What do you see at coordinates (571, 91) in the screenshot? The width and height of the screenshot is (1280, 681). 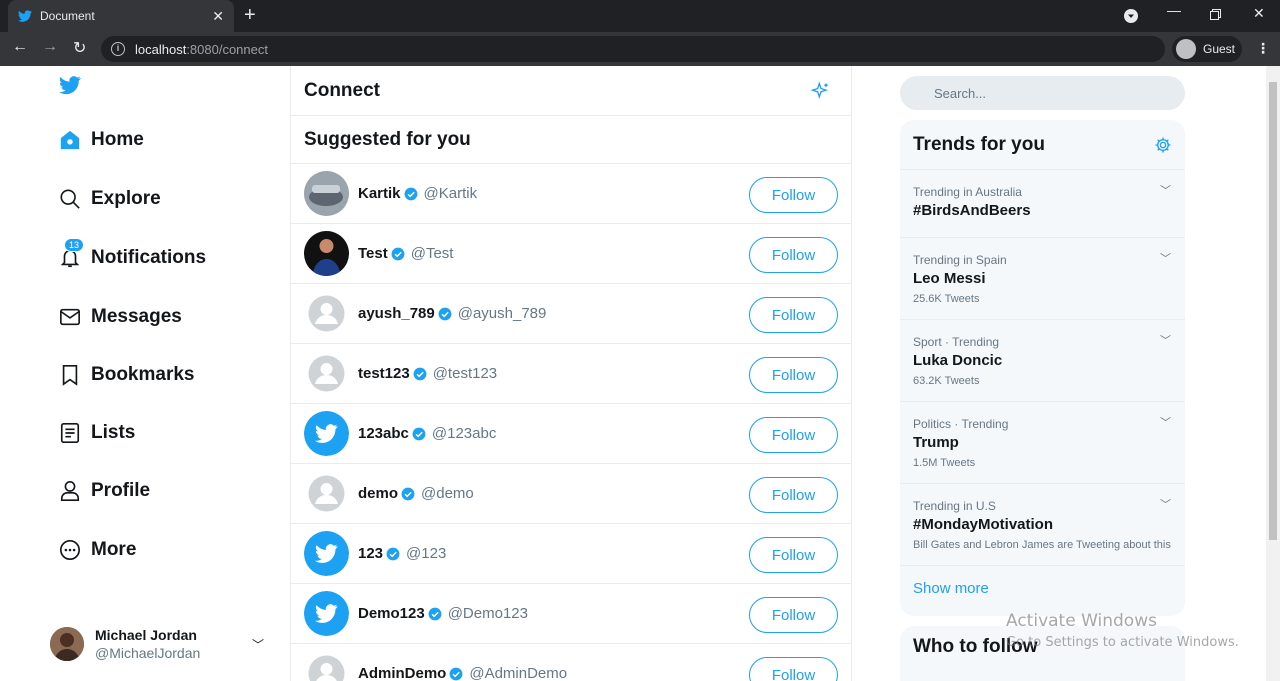 I see `main-header: Connect` at bounding box center [571, 91].